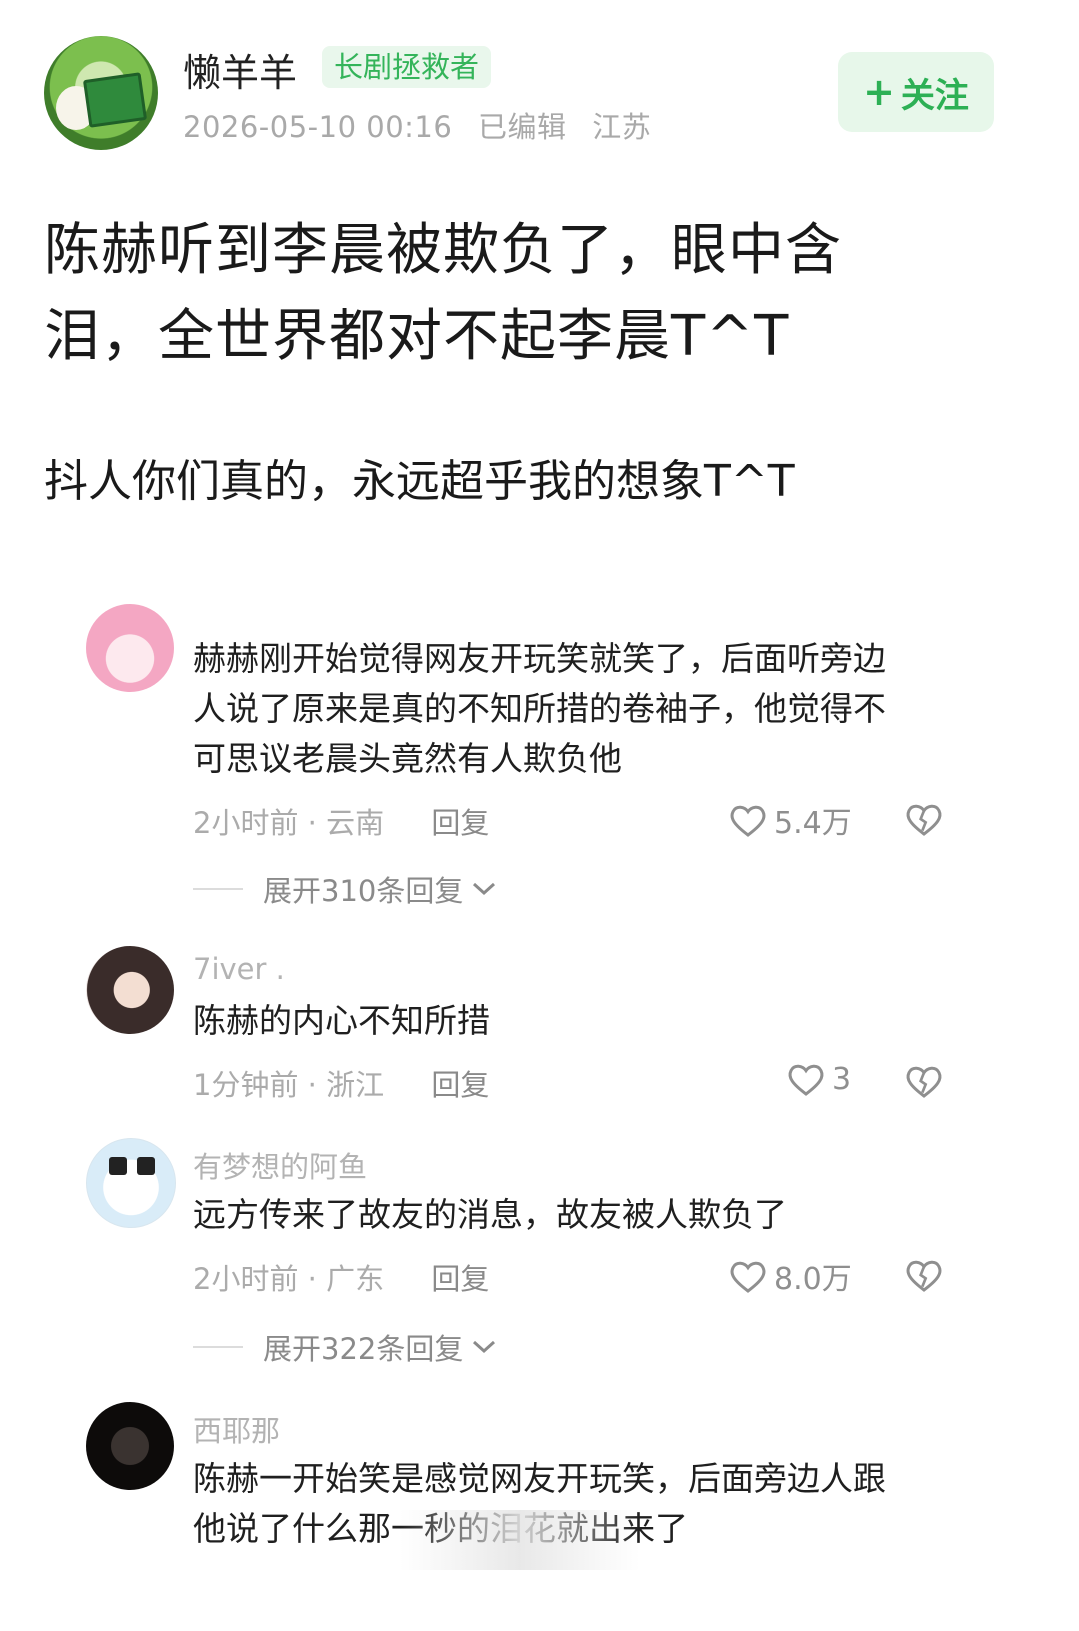  I want to click on commenter-name: 有梦想的阿鱼, so click(280, 1165).